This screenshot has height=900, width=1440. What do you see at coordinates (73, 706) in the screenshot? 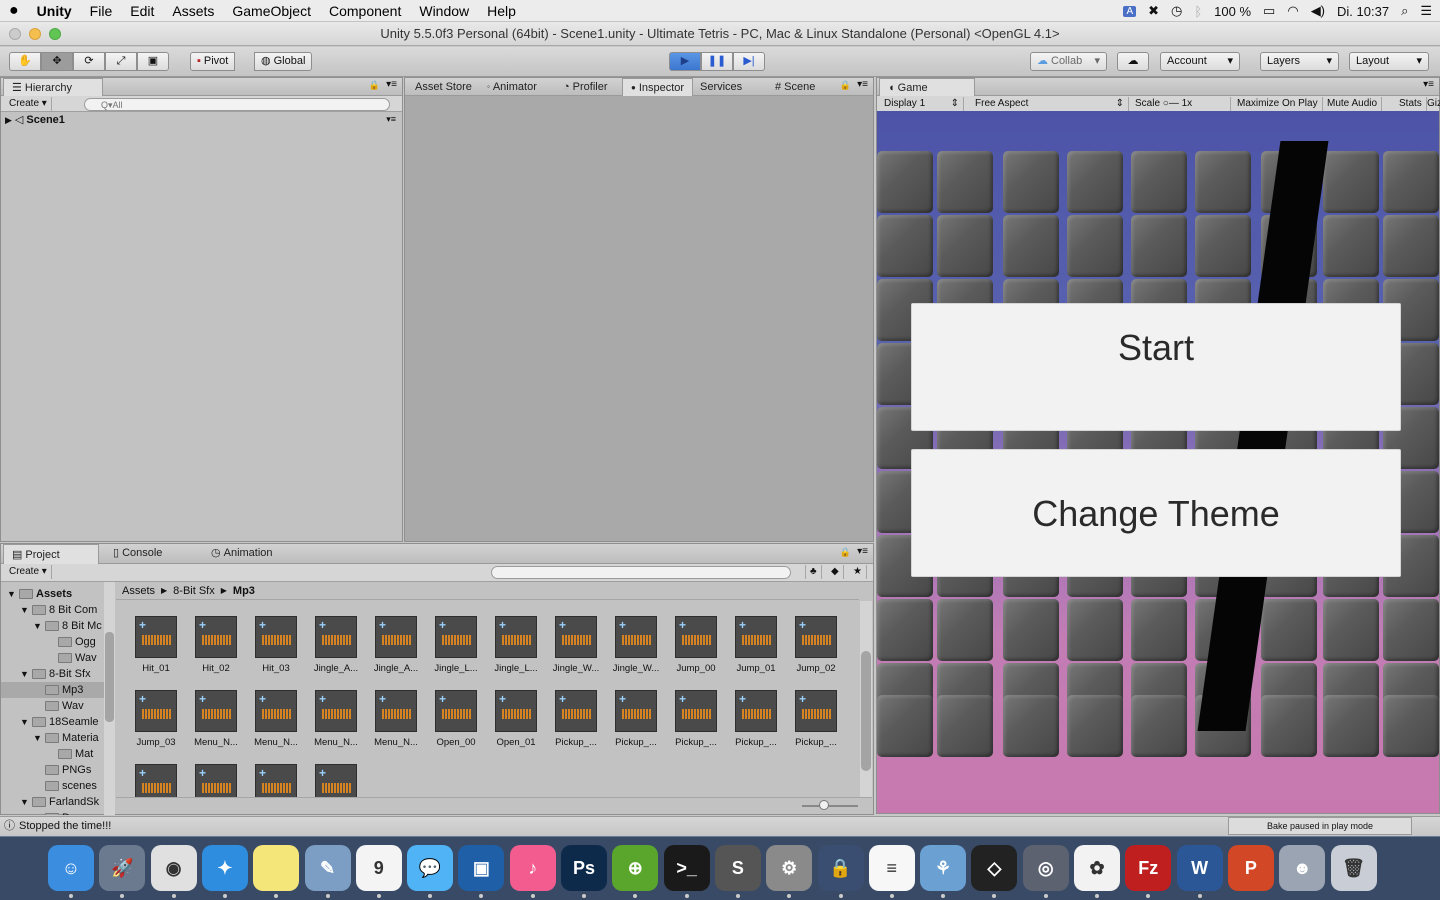
I see `folder-tree-item: Wav` at bounding box center [73, 706].